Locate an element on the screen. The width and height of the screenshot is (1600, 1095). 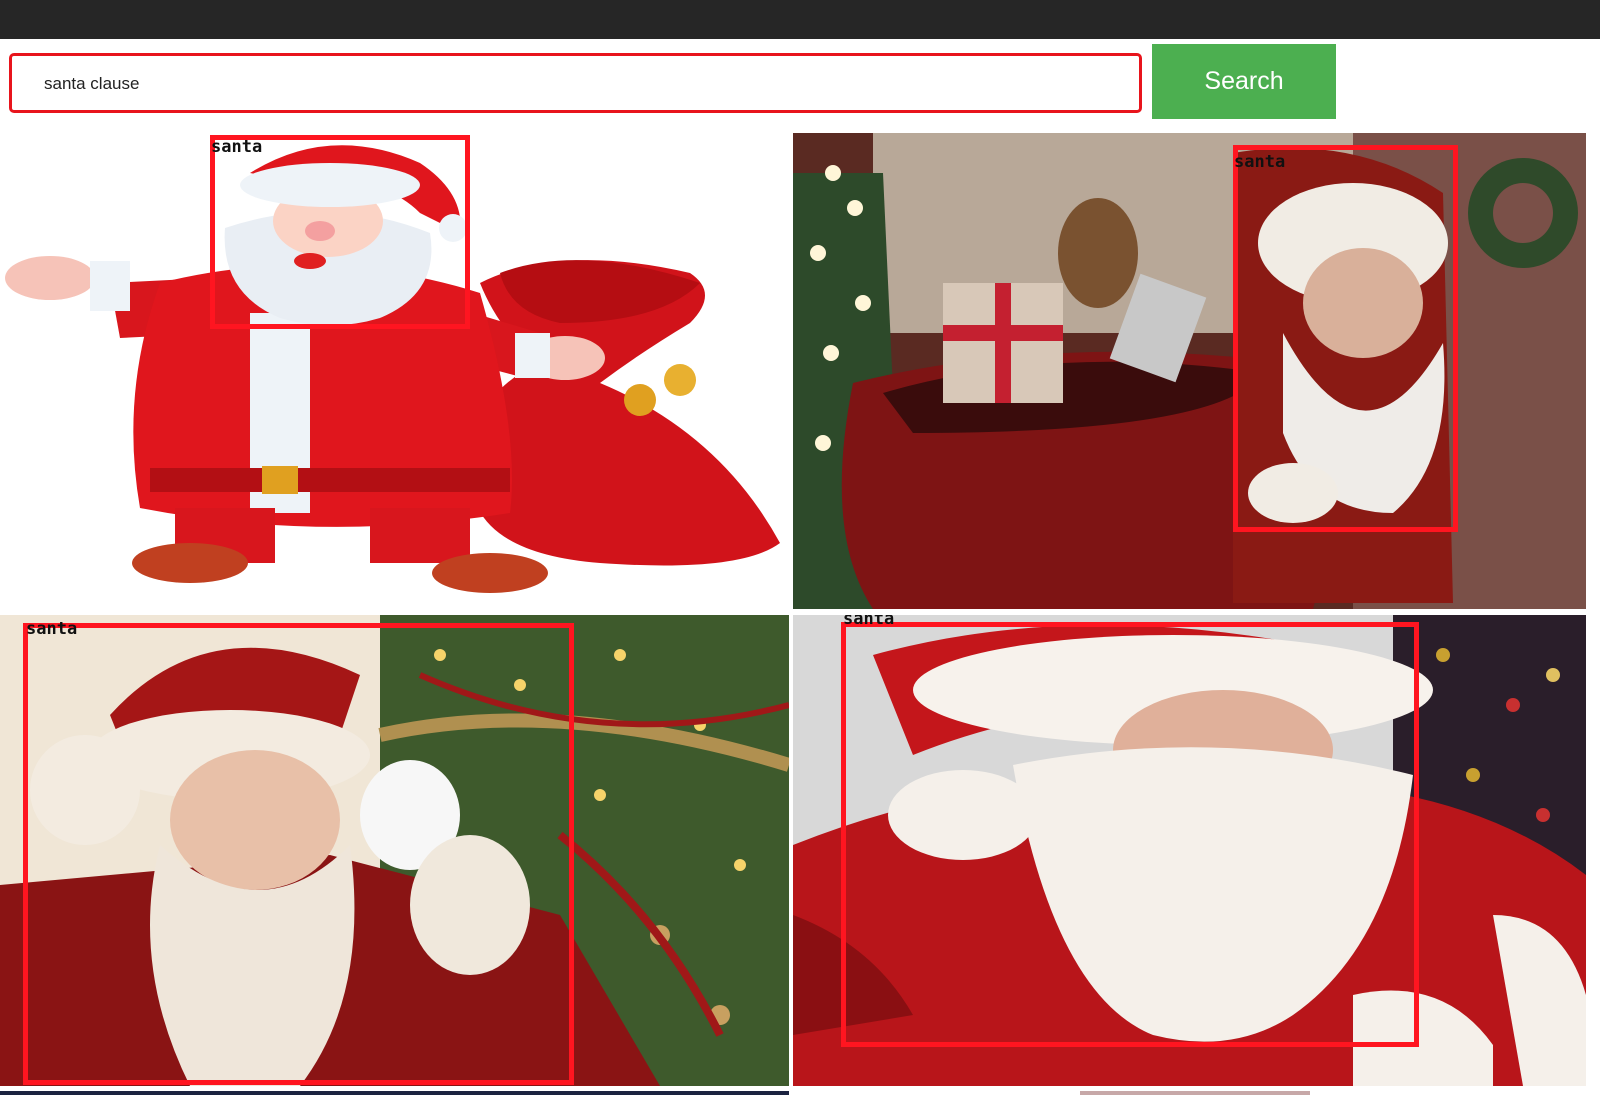
search-field is located at coordinates (575, 83).